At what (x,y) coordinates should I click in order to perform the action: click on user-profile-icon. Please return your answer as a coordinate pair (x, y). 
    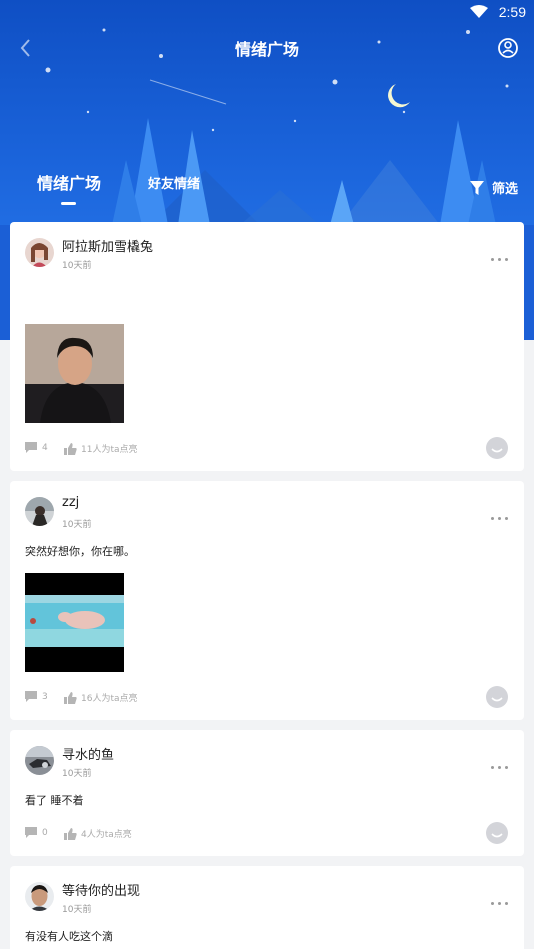
    Looking at the image, I should click on (508, 48).